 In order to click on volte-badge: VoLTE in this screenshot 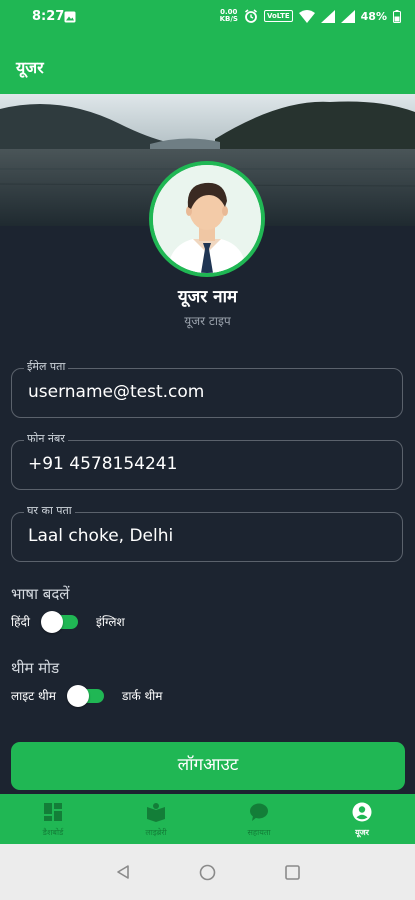, I will do `click(278, 16)`.